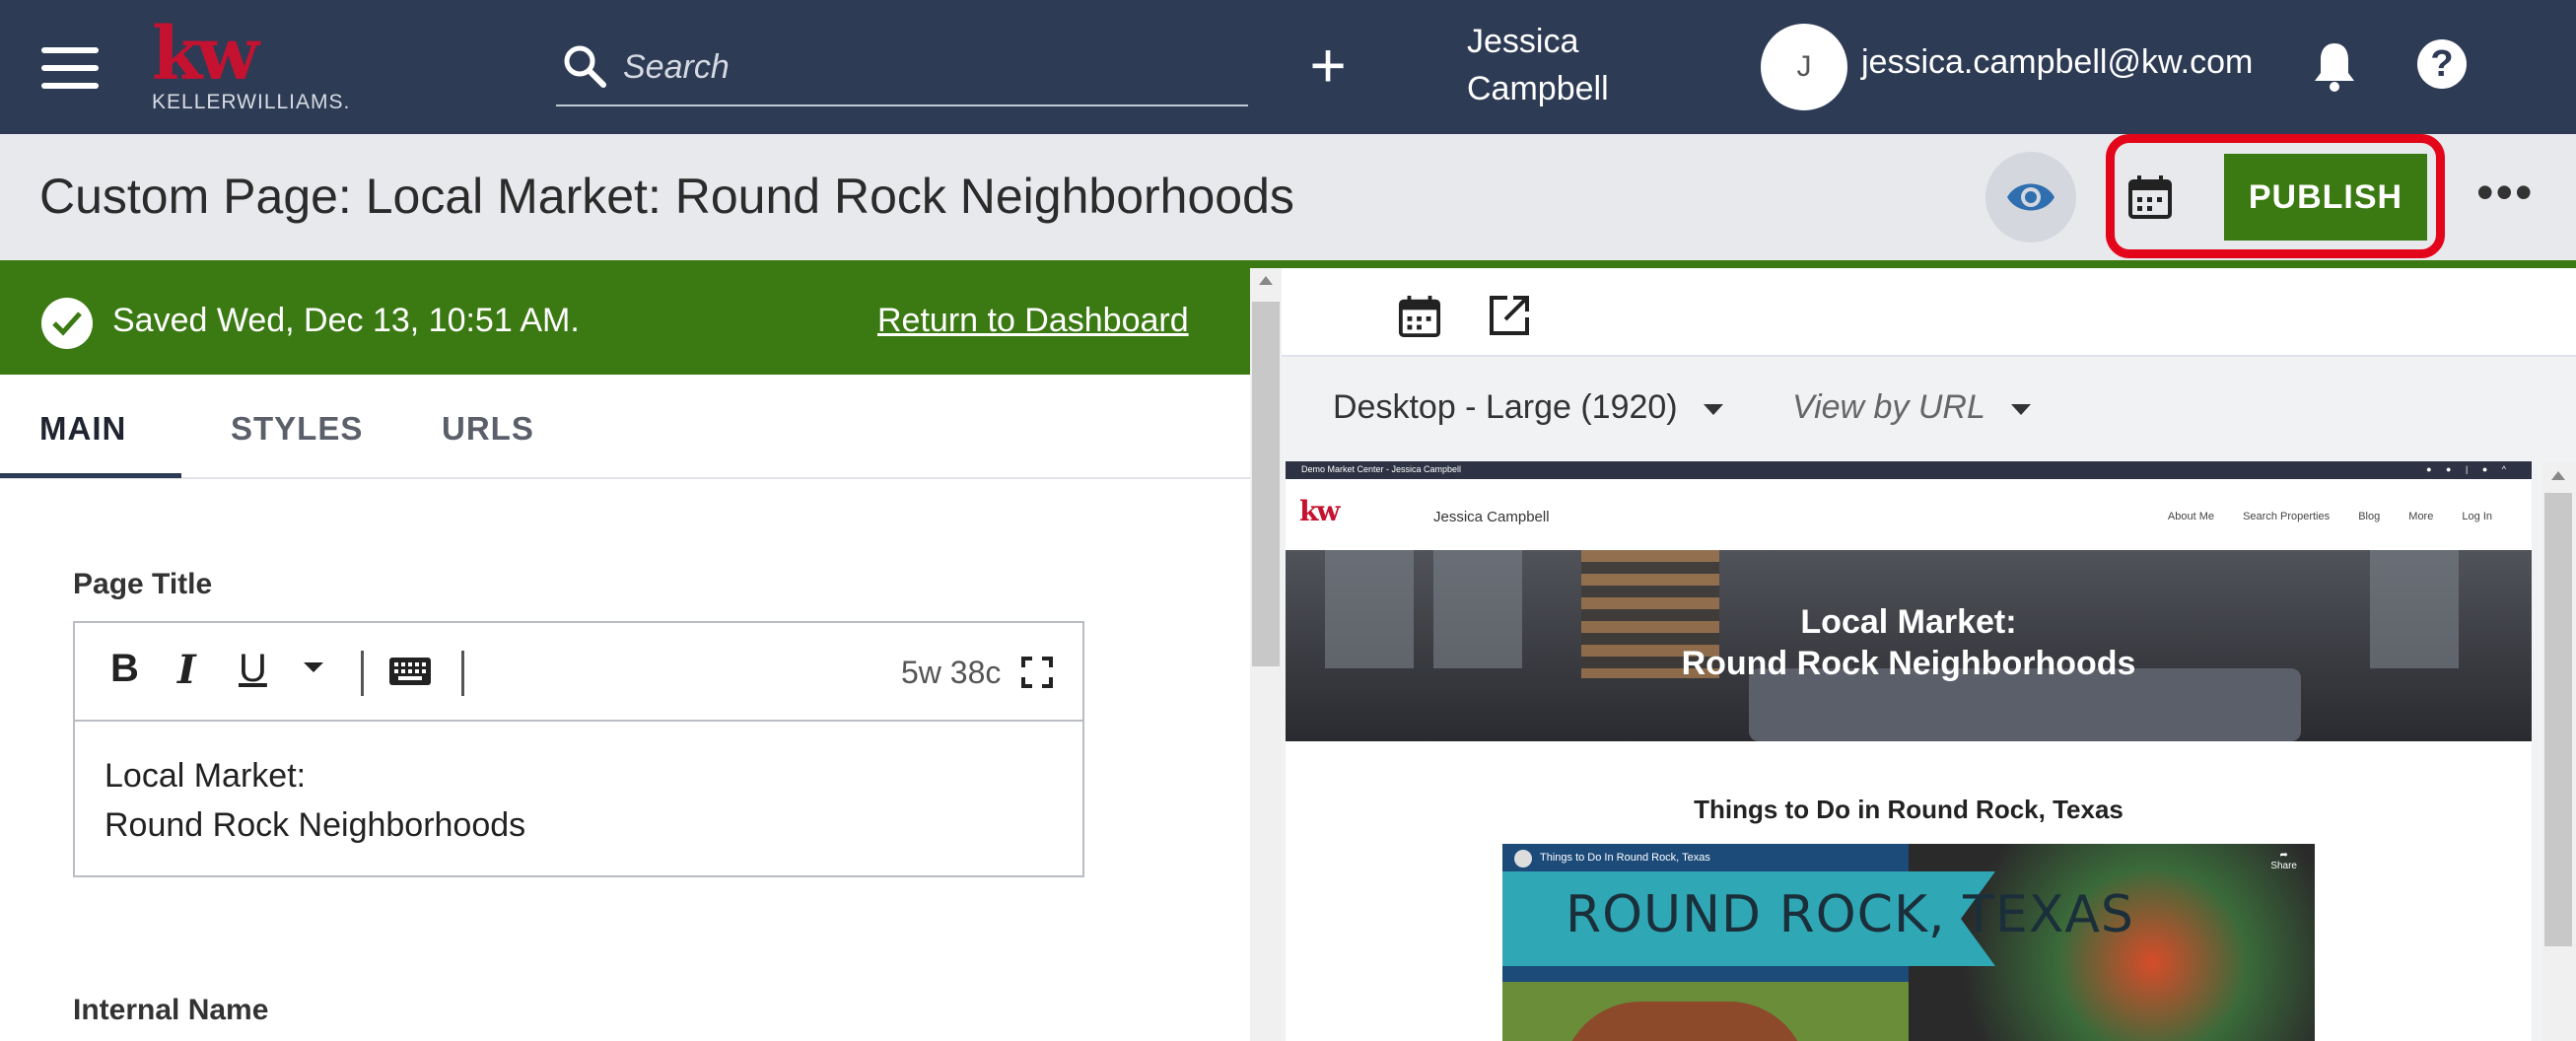  Describe the element at coordinates (315, 825) in the screenshot. I see `page-title-line-2: Round Rock Neighborhoods` at that location.